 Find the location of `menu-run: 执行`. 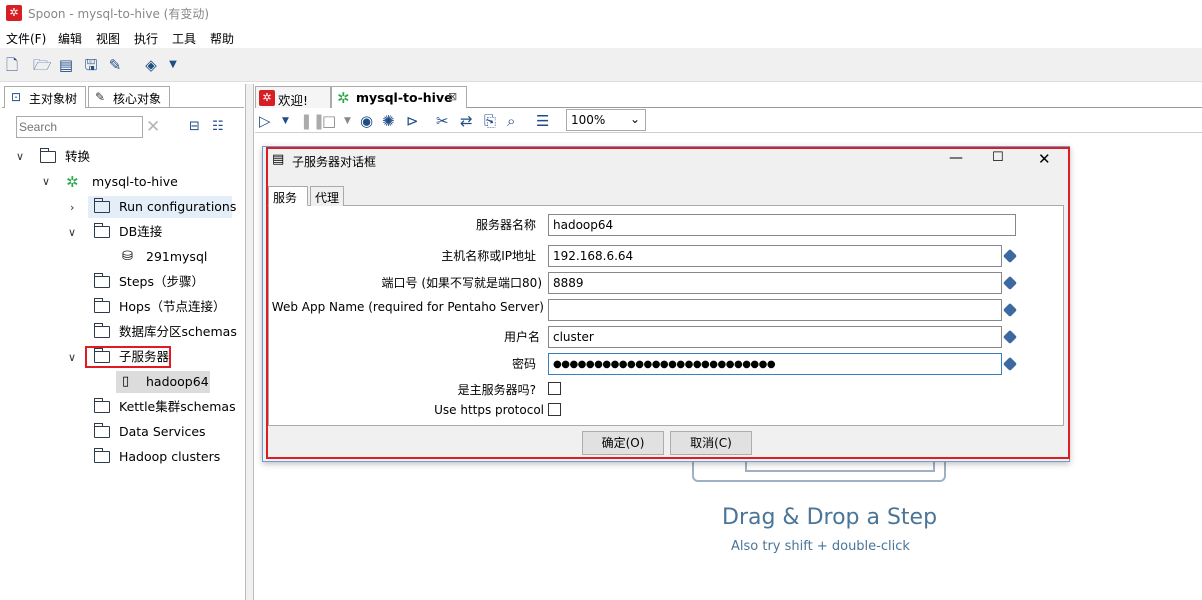

menu-run: 执行 is located at coordinates (146, 38).